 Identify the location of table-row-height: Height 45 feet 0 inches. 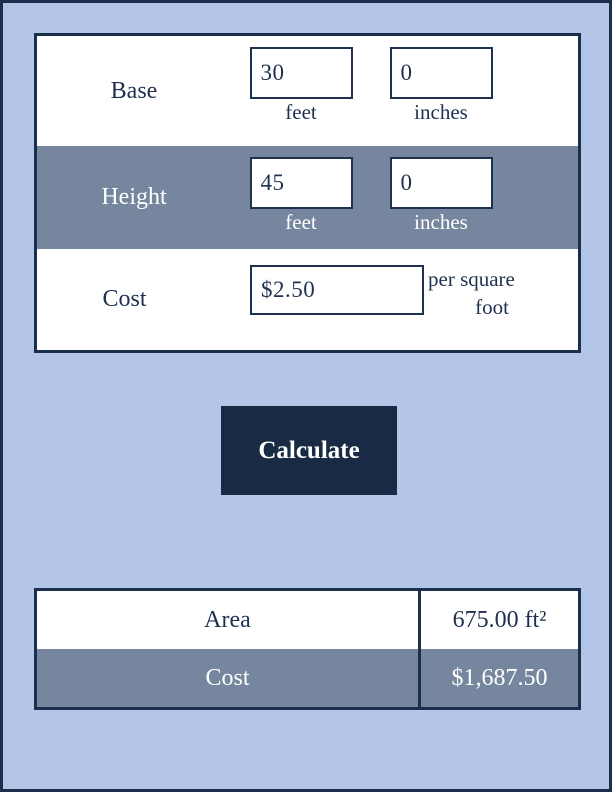
(307, 197).